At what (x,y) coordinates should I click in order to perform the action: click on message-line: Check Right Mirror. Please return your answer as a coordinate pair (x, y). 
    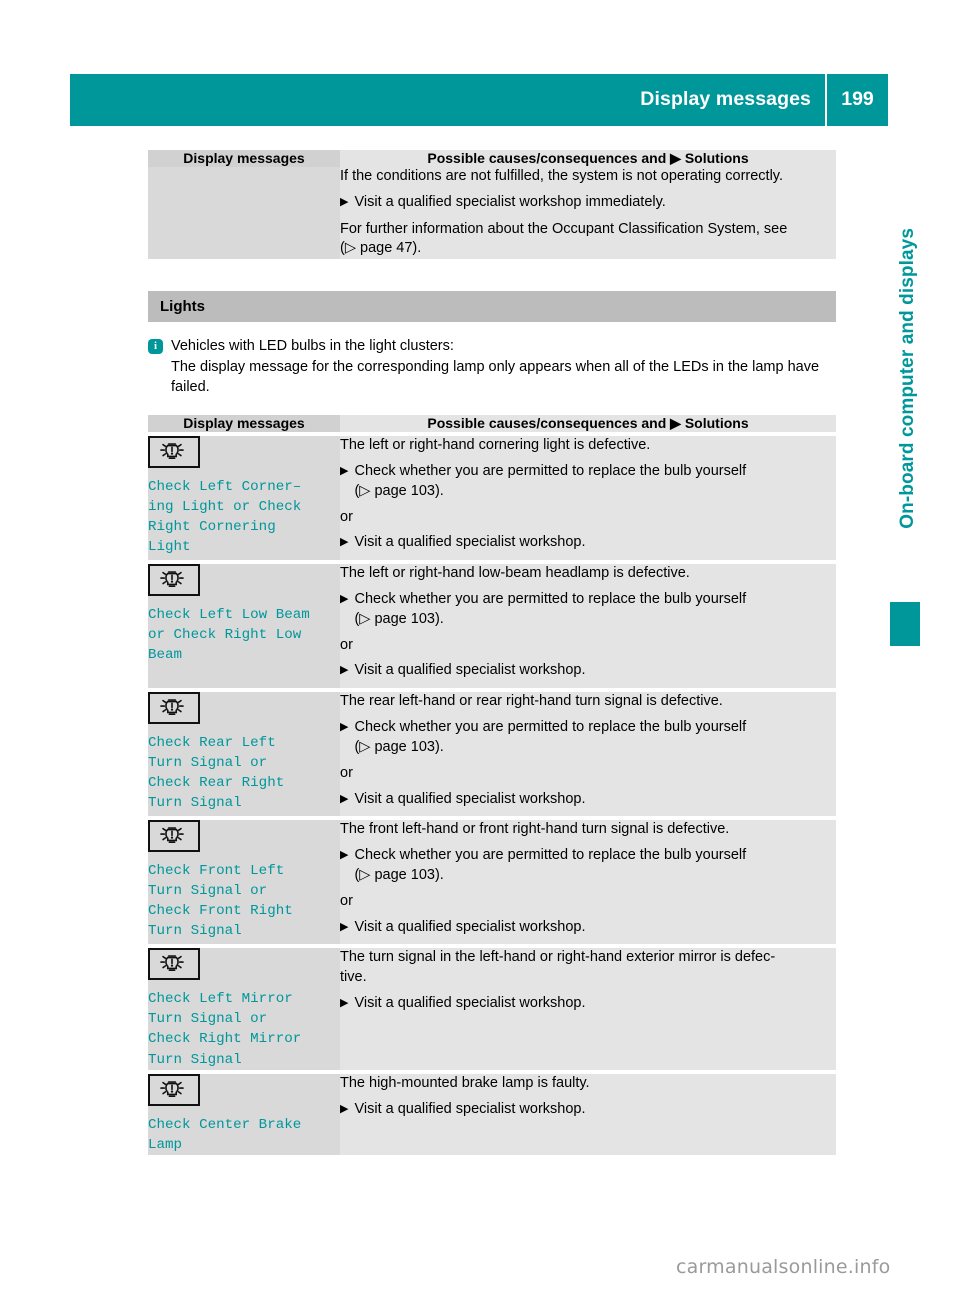
    Looking at the image, I should click on (225, 1039).